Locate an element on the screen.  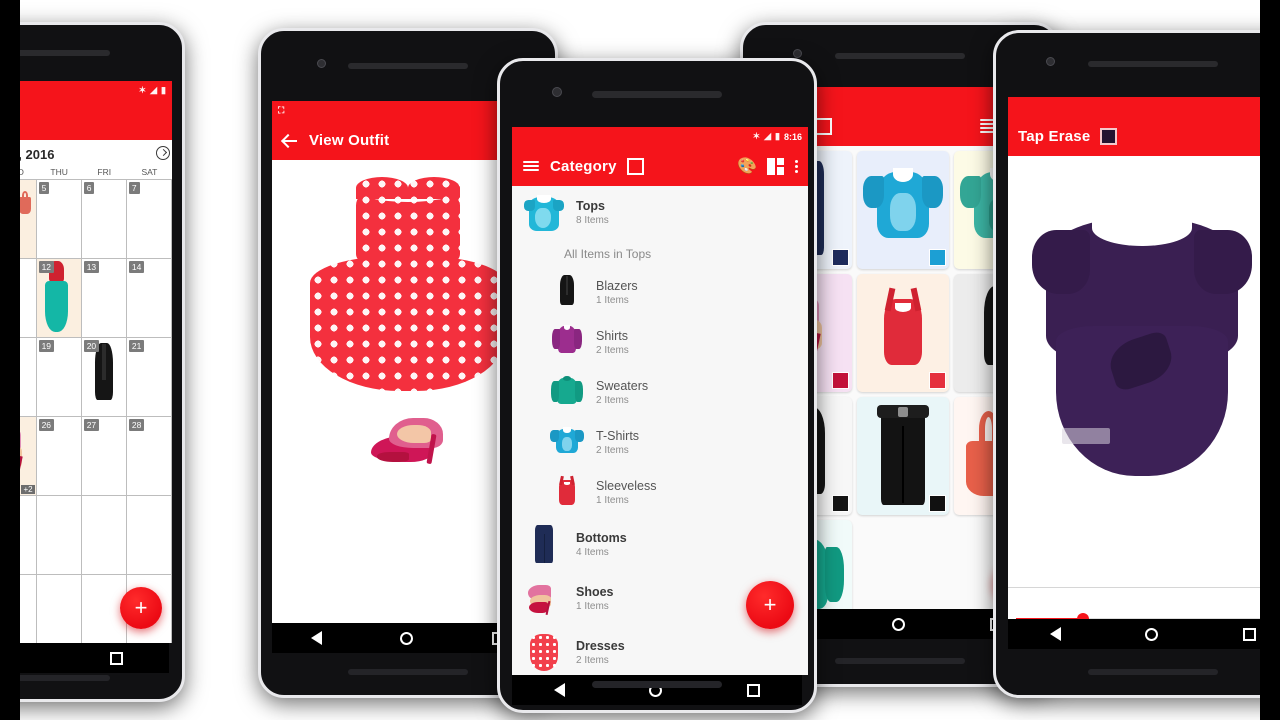
erase-canvas is located at coordinates (1144, 371).